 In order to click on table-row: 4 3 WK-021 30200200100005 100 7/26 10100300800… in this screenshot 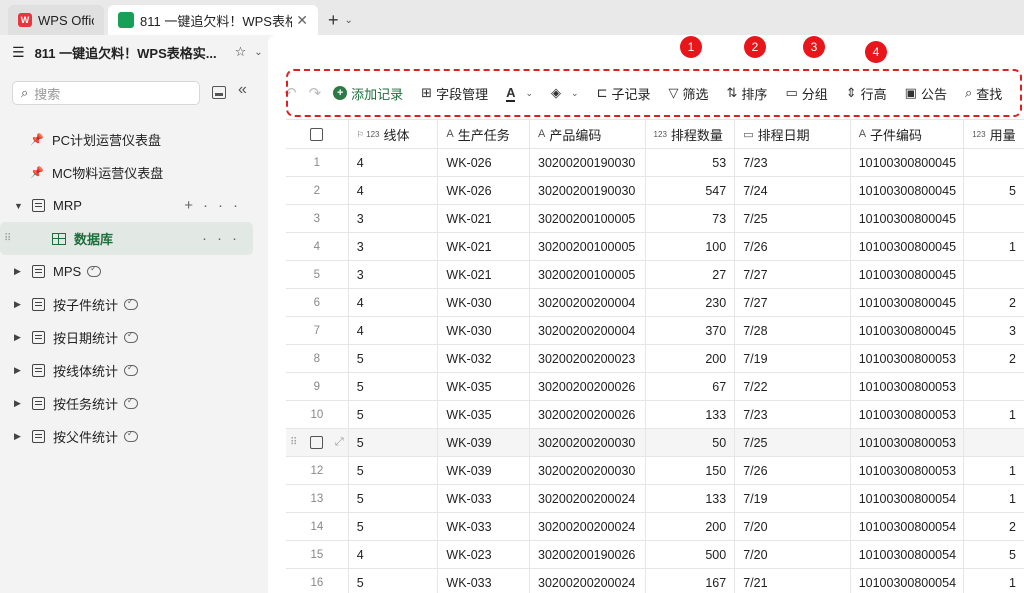, I will do `click(655, 247)`.